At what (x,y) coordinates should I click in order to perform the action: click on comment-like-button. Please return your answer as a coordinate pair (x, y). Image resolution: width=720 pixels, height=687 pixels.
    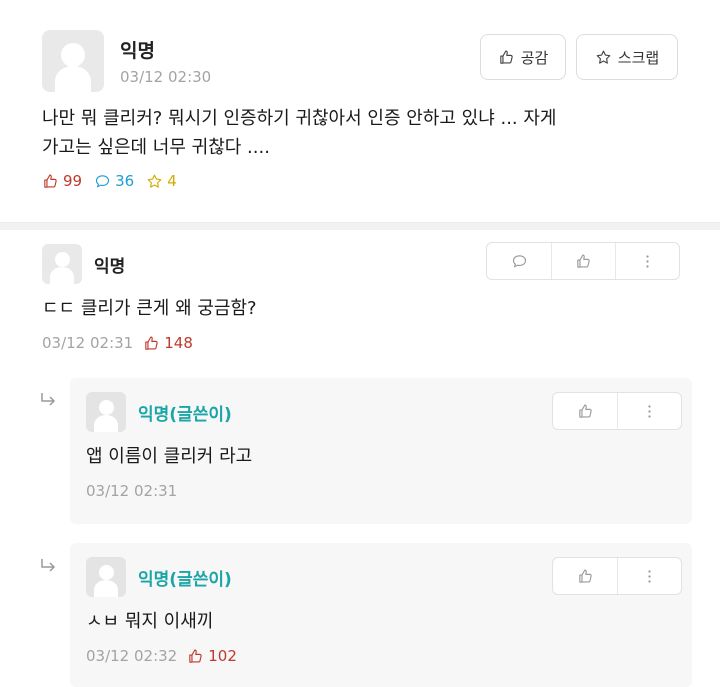
    Looking at the image, I should click on (583, 261).